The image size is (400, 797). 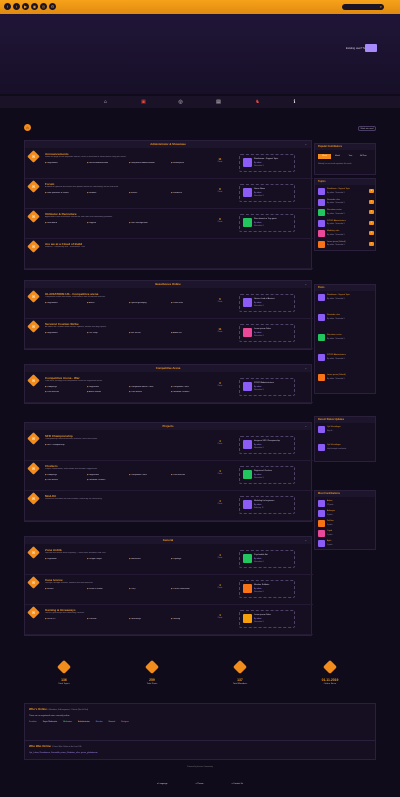 What do you see at coordinates (346, 544) in the screenshot?
I see `list-item: Ayda 1 posts` at bounding box center [346, 544].